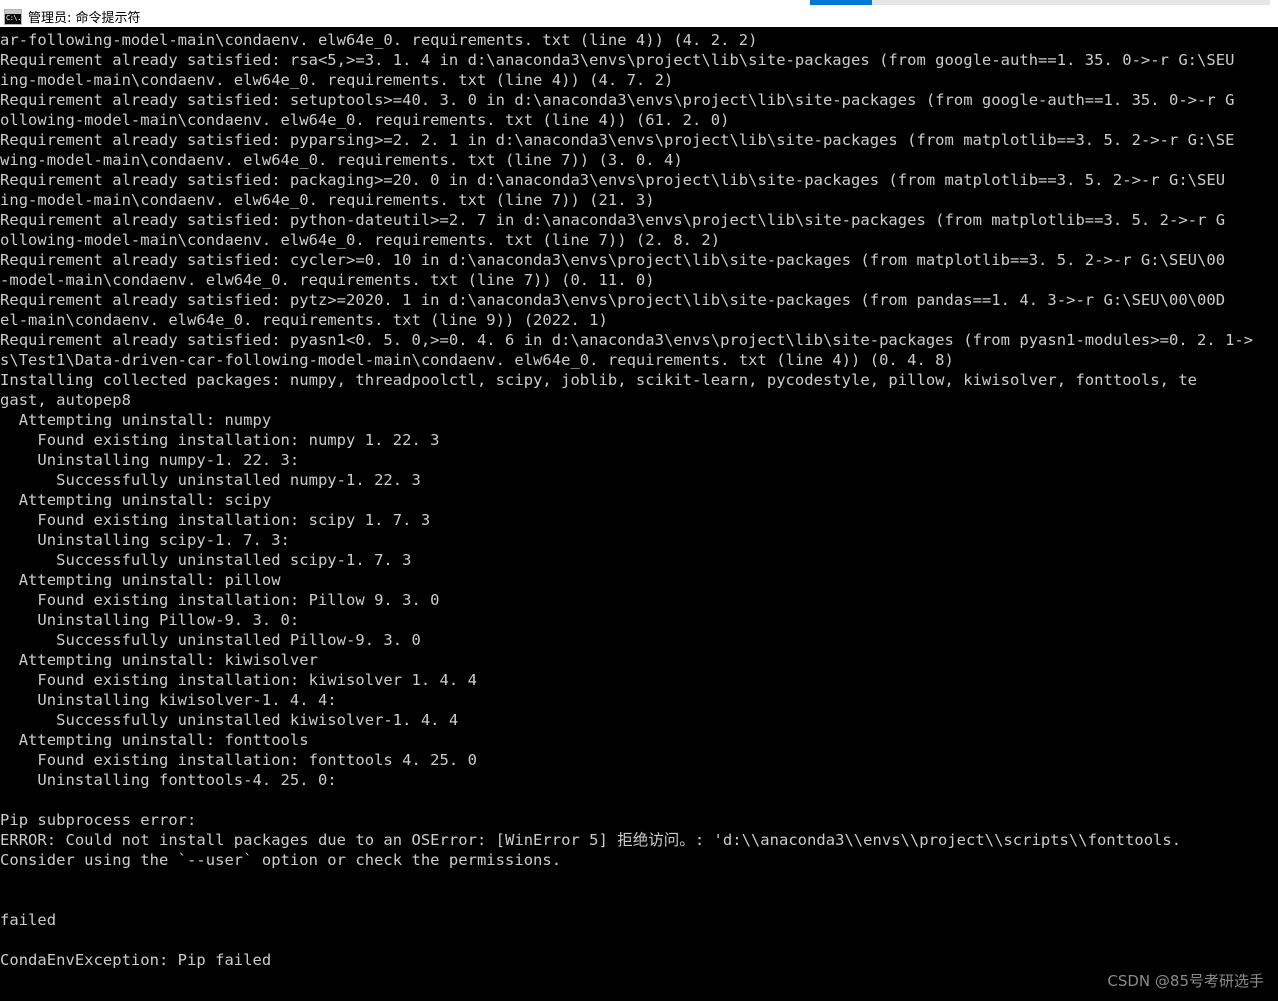  Describe the element at coordinates (13, 16) in the screenshot. I see `cmd-console-icon` at that location.